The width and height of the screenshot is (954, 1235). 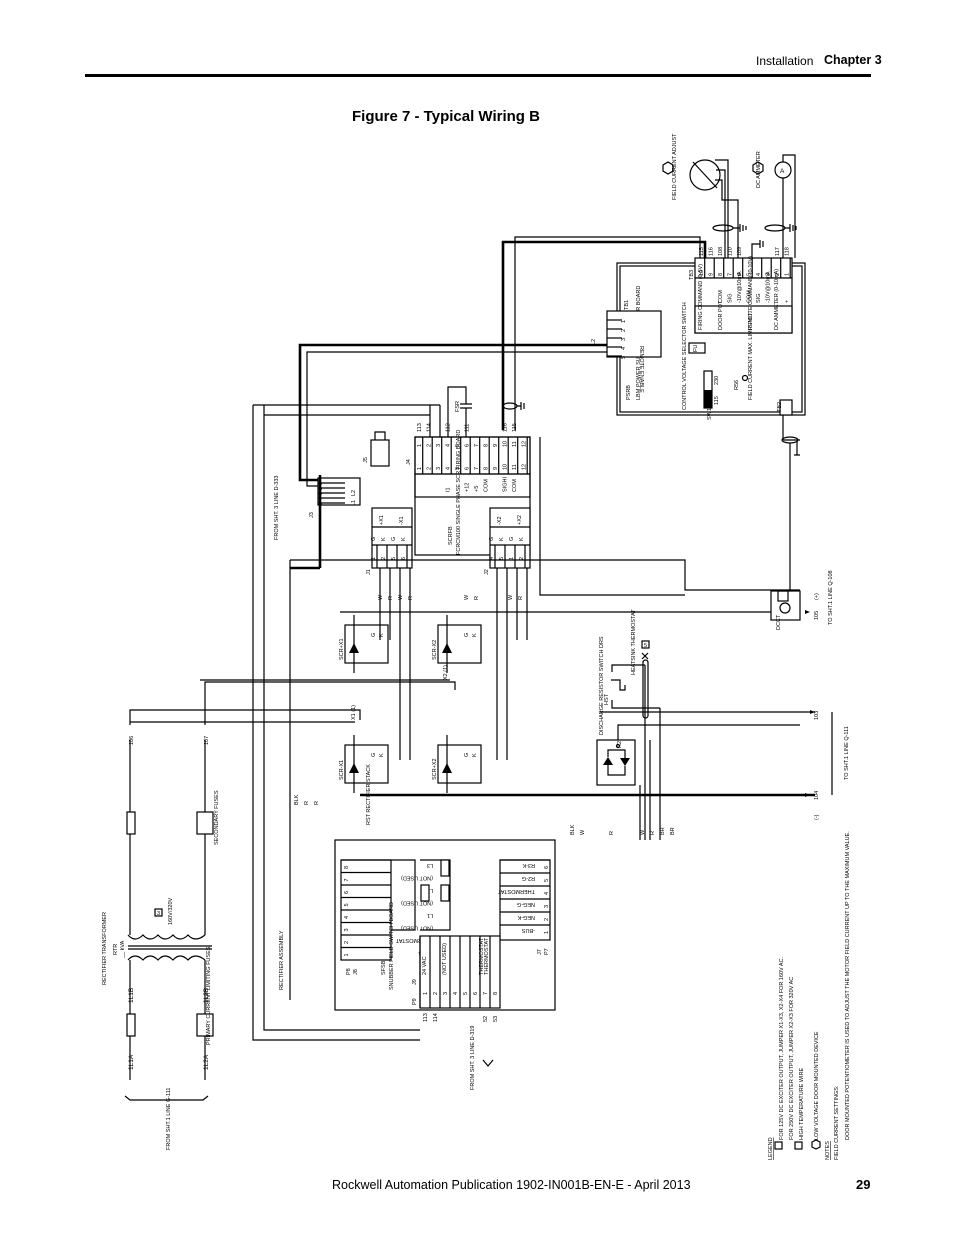 I want to click on wire-106: 106, so click(x=132, y=740).